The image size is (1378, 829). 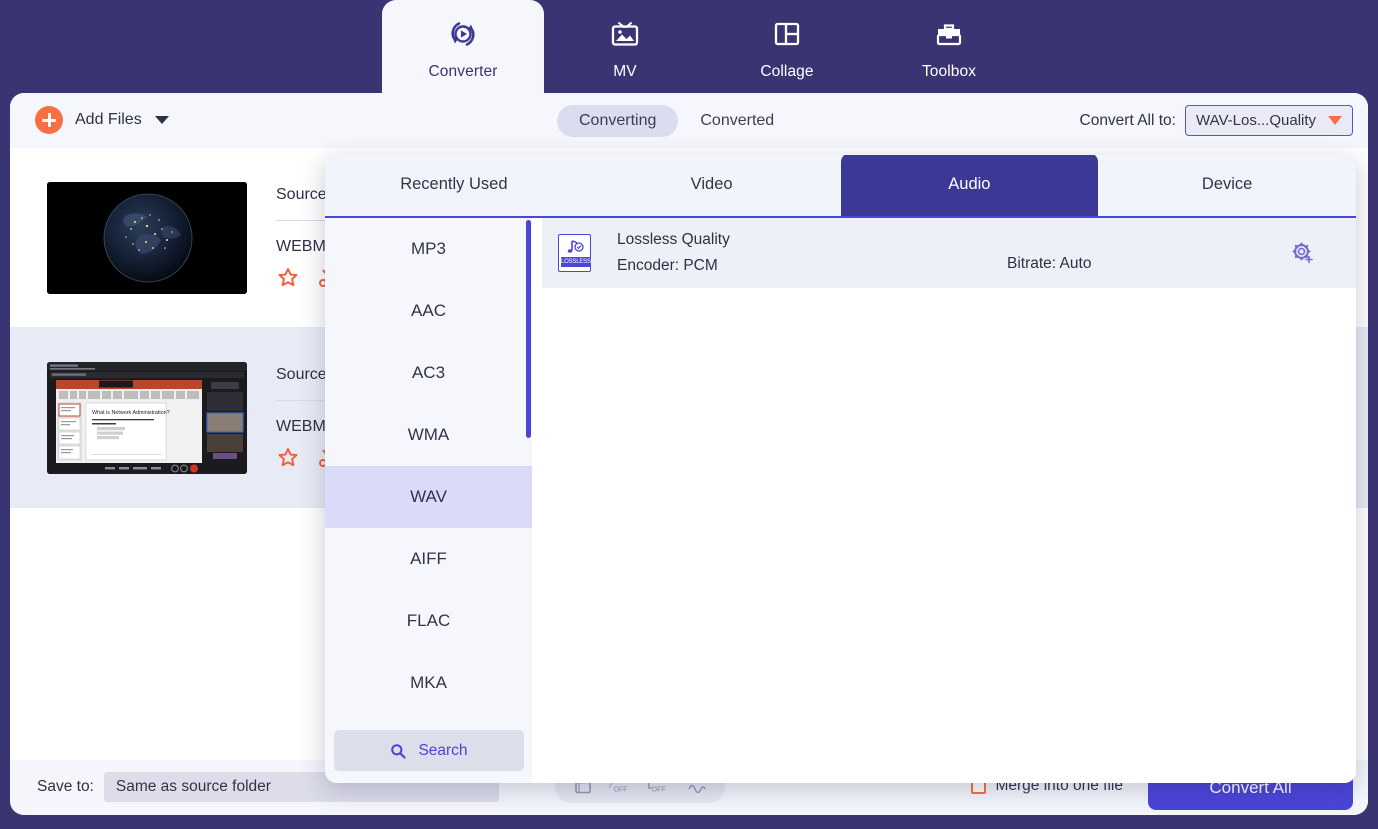 I want to click on converter-icon, so click(x=463, y=34).